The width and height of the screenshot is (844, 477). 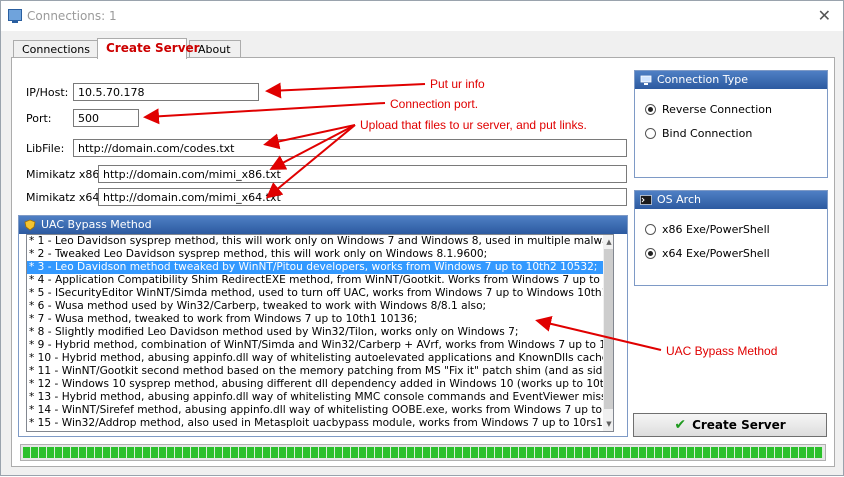 I want to click on os-arch-header: OS Arch, so click(x=731, y=200).